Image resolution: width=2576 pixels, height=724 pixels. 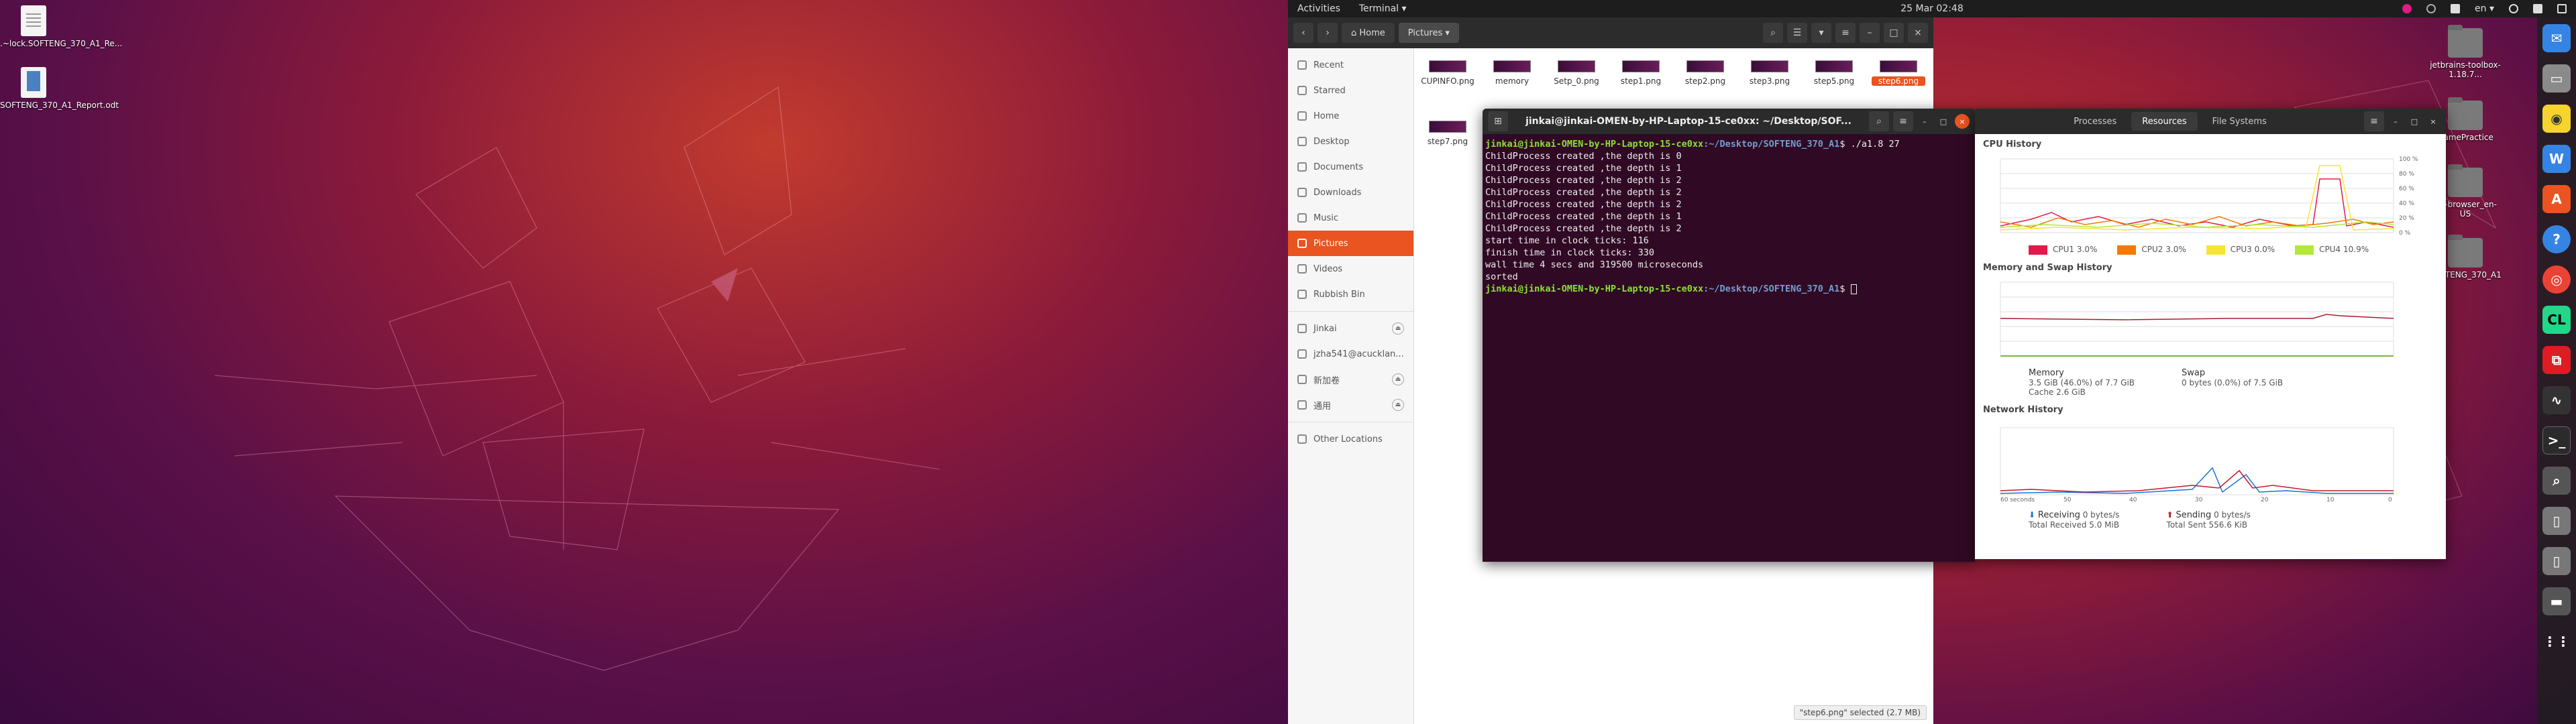 I want to click on sidebar-item-home: Home, so click(x=1350, y=116).